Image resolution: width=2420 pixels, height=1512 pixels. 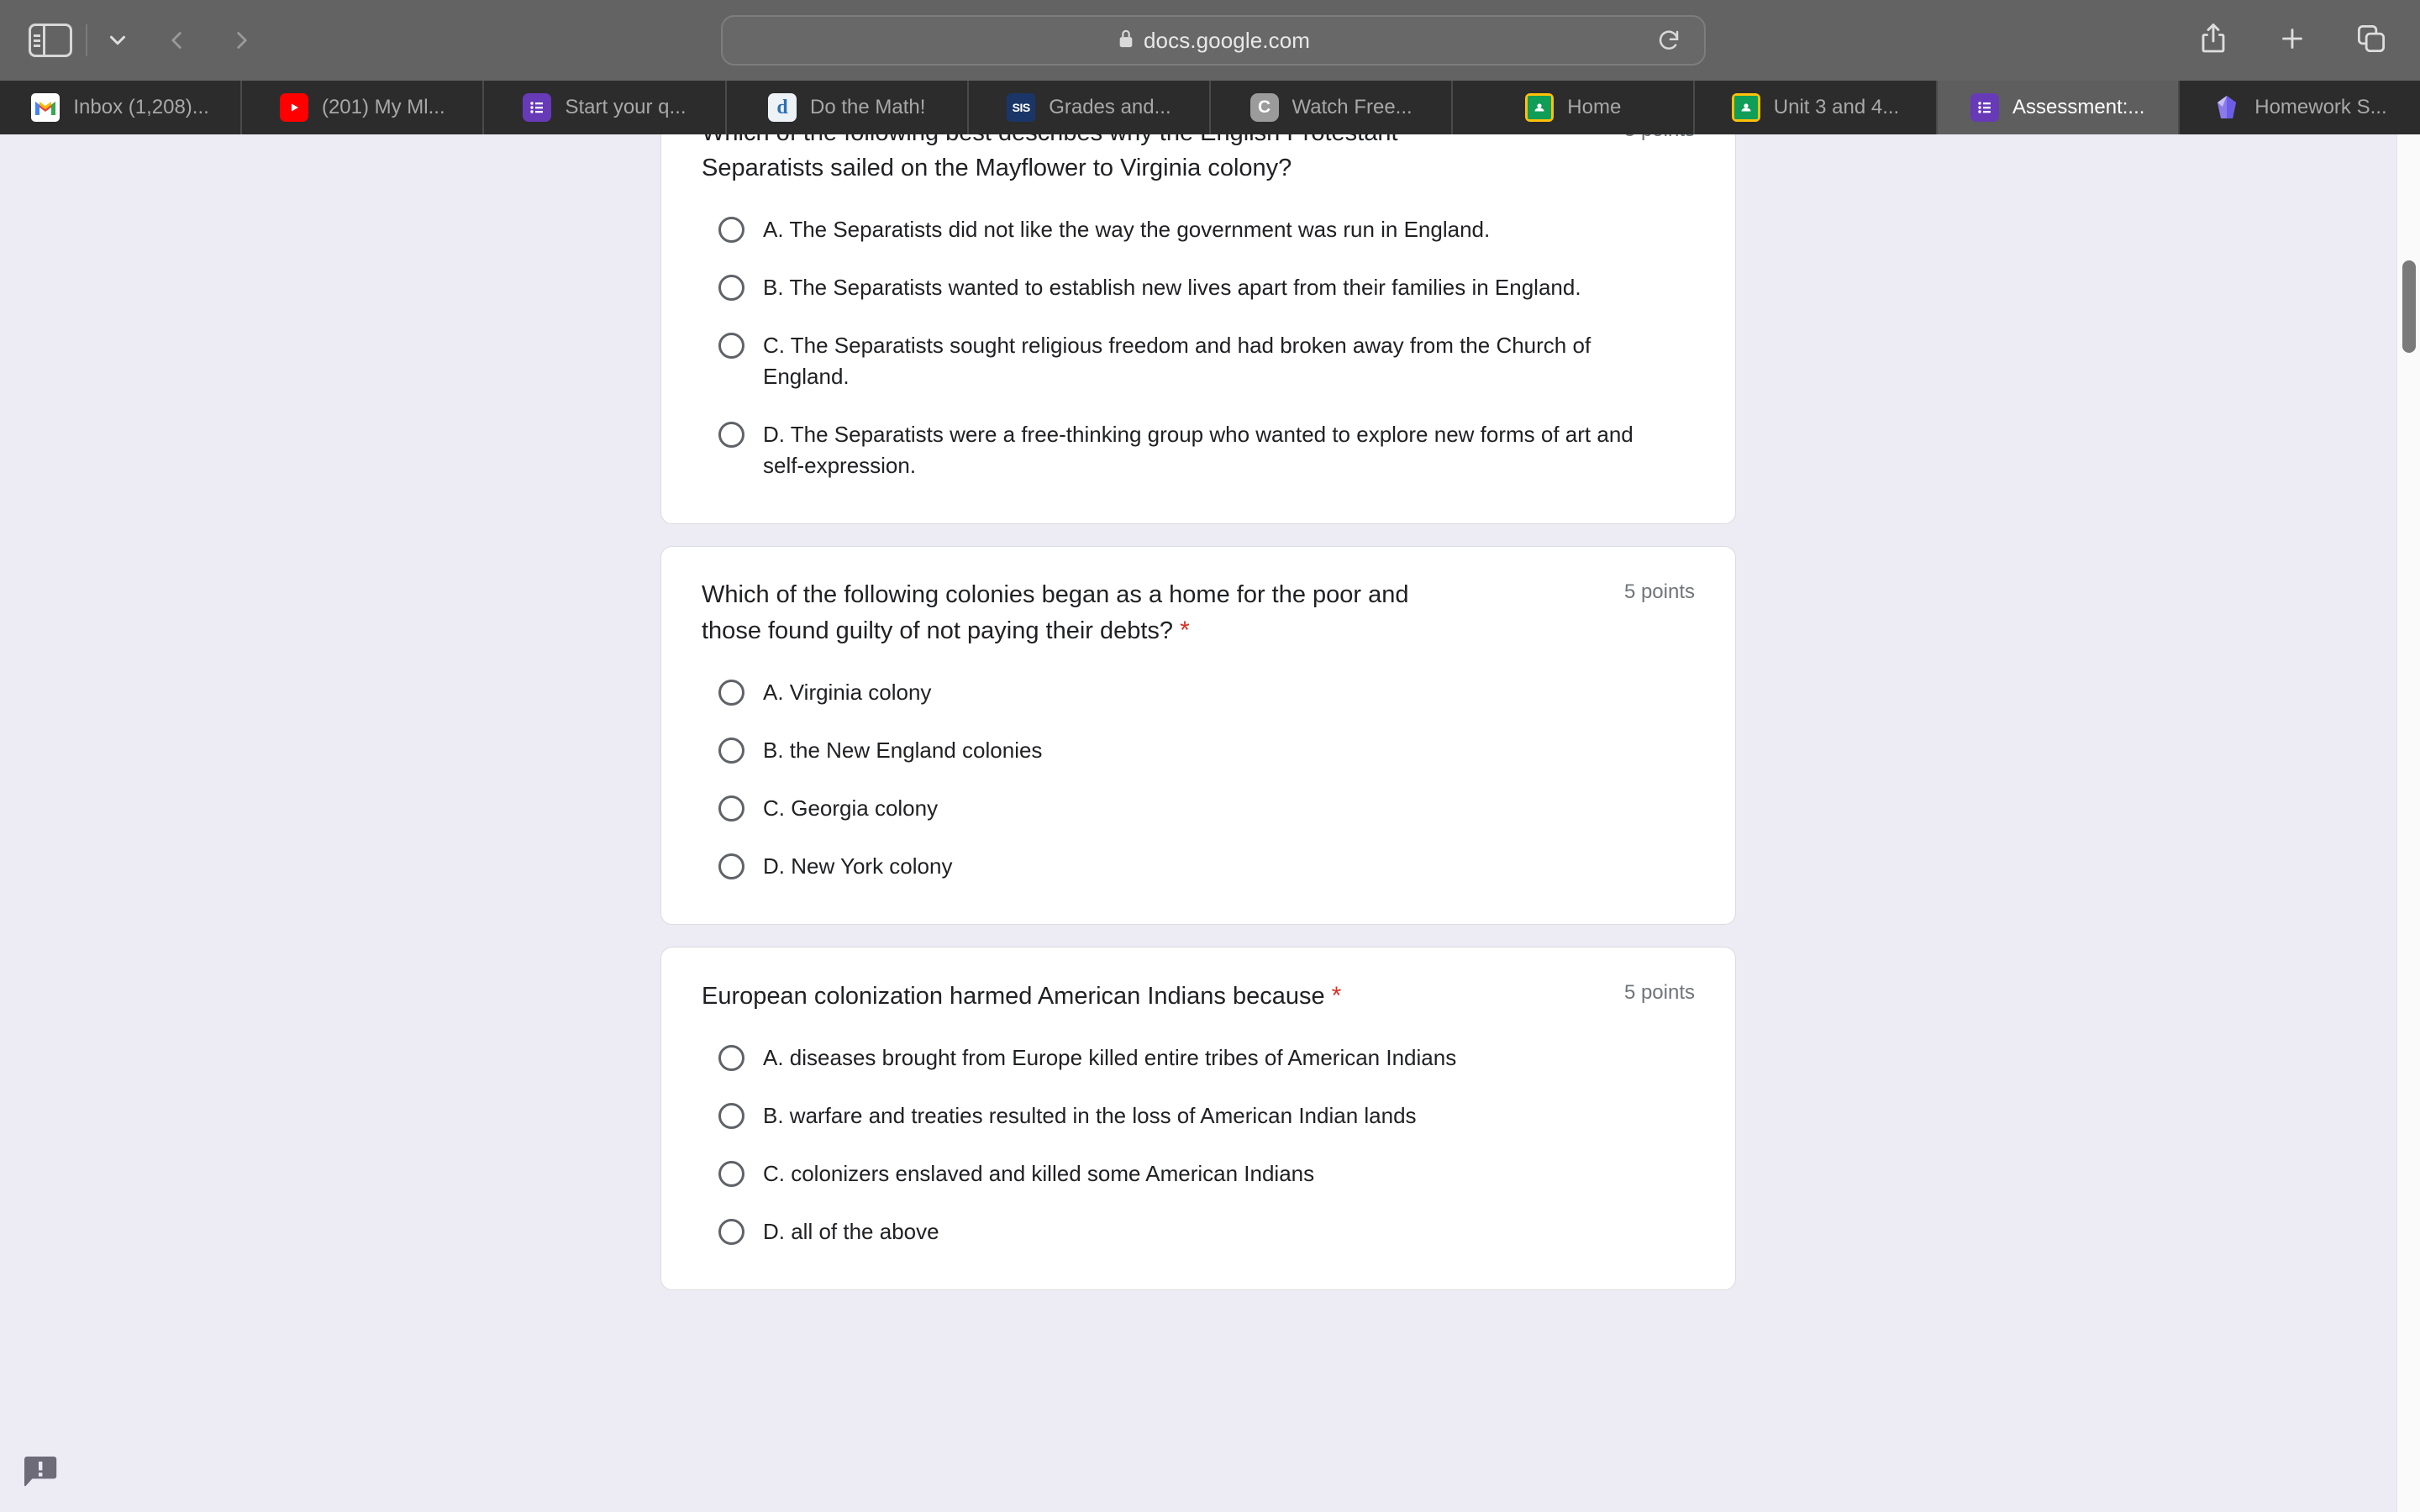 I want to click on canvas-icon-letter: C, so click(x=1264, y=107).